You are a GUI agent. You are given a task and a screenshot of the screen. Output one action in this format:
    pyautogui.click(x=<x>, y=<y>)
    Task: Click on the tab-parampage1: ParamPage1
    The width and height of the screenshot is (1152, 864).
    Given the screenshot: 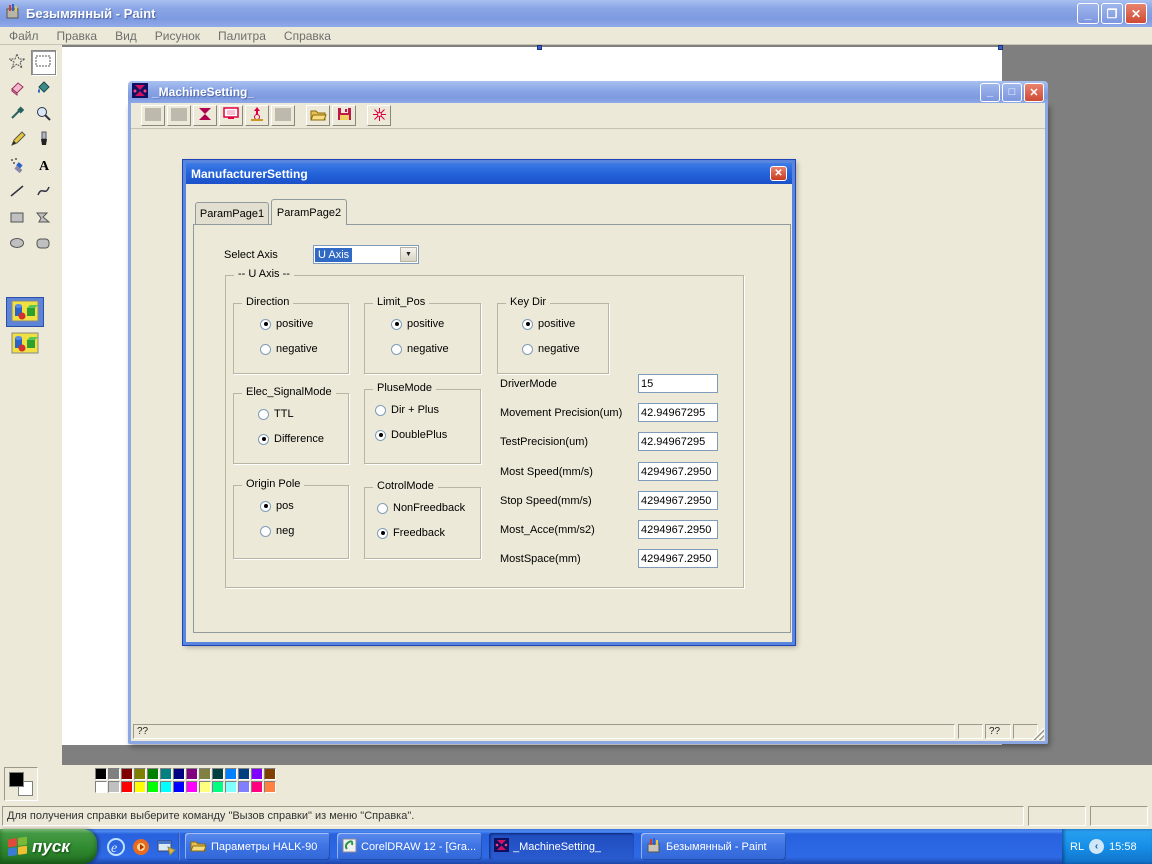 What is the action you would take?
    pyautogui.click(x=232, y=213)
    